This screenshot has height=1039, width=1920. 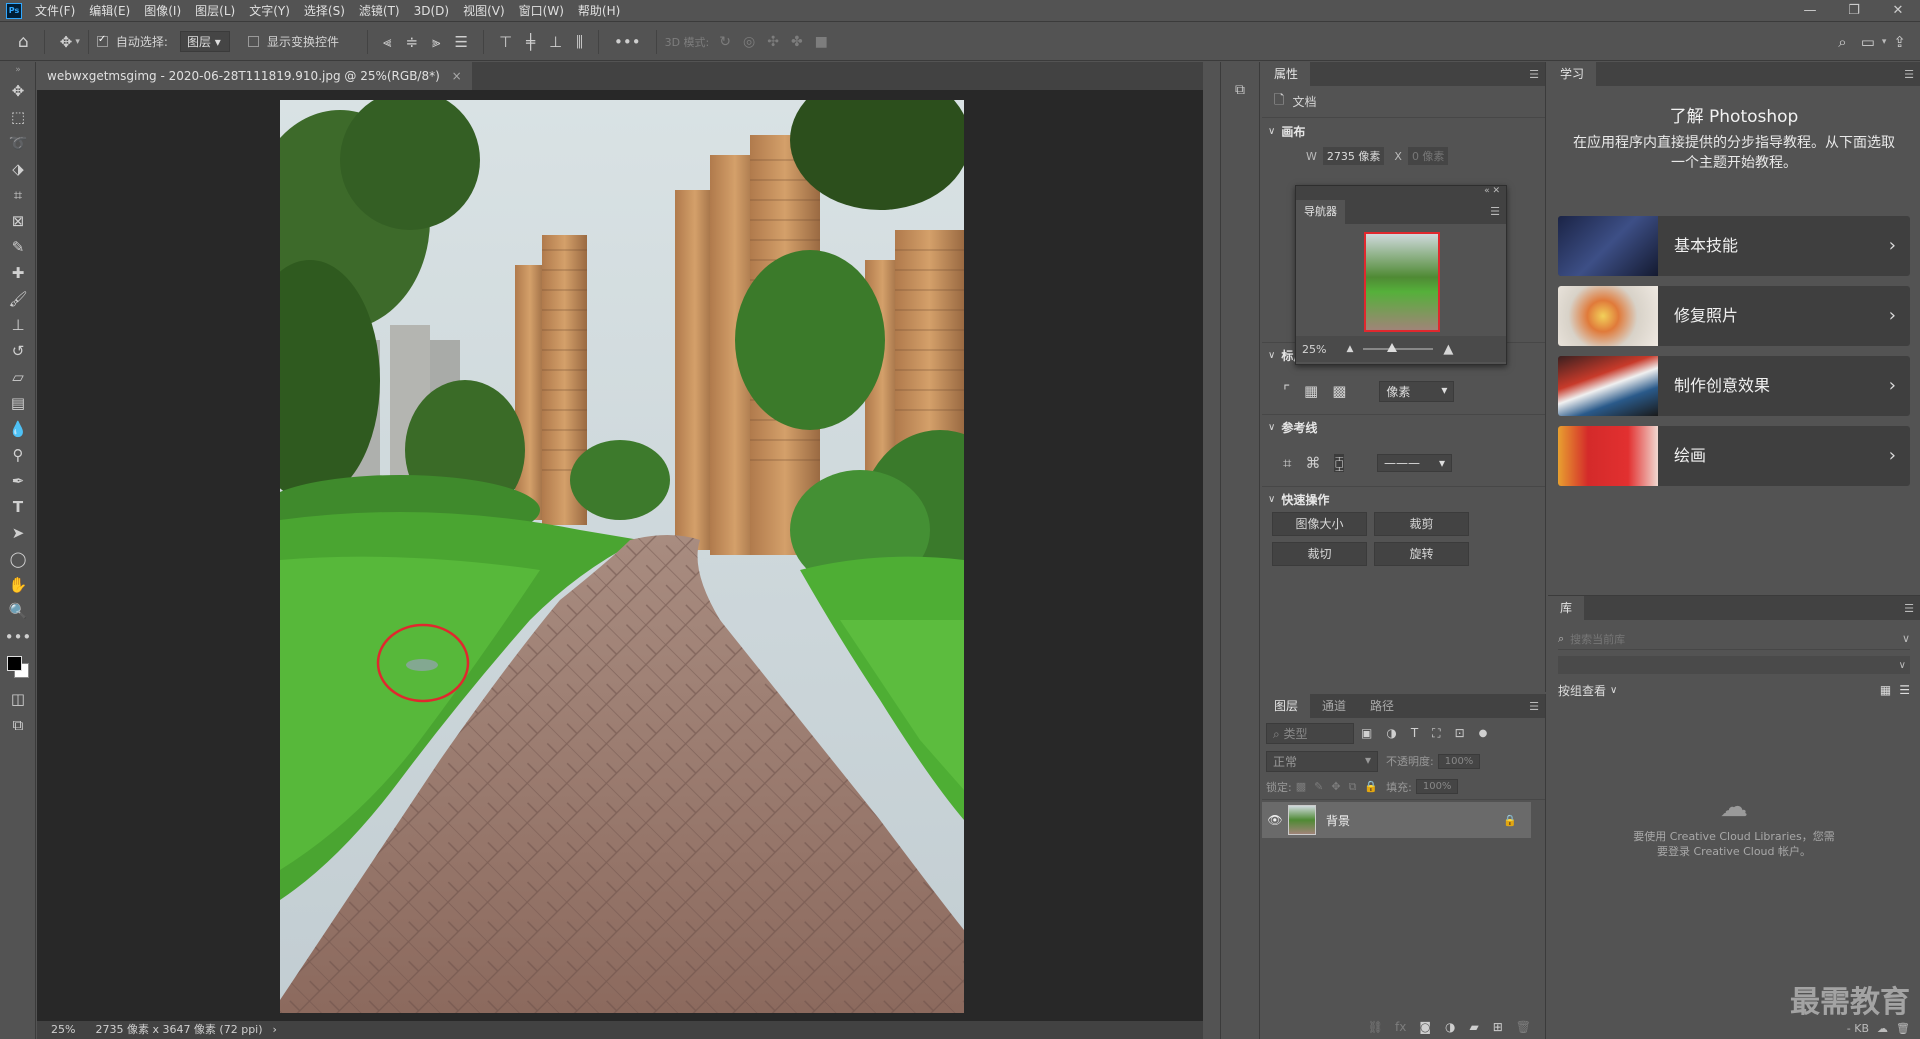 What do you see at coordinates (18, 403) in the screenshot?
I see `gradient-tool-icon: ▤` at bounding box center [18, 403].